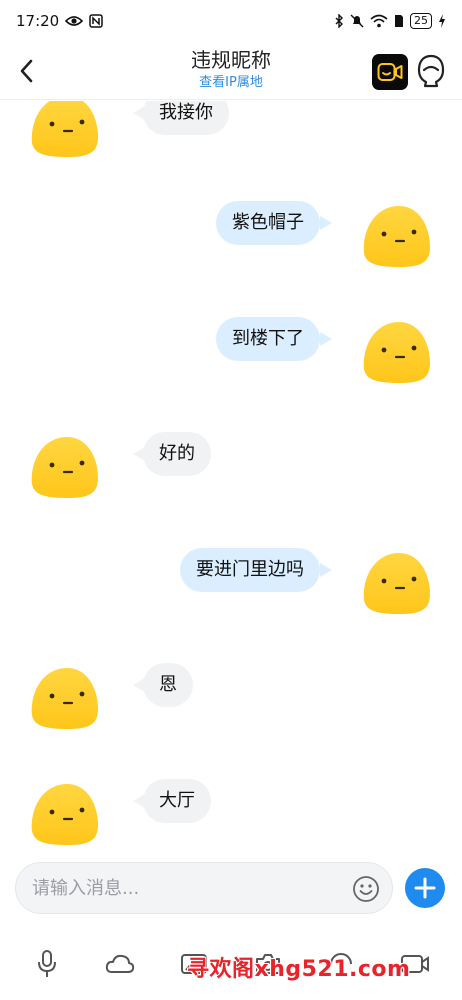 The height and width of the screenshot is (1000, 462). What do you see at coordinates (231, 472) in the screenshot?
I see `message-item: 好的` at bounding box center [231, 472].